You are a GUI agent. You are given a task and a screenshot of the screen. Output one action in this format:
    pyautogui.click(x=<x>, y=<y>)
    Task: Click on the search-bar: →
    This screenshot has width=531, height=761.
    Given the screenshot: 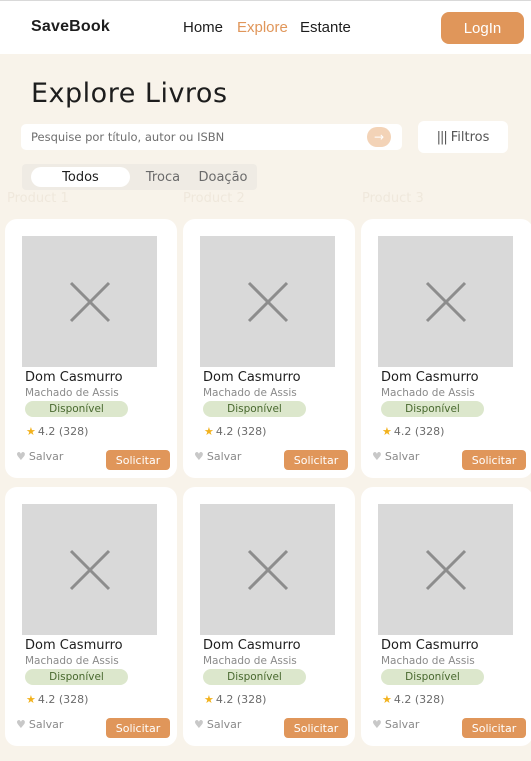 What is the action you would take?
    pyautogui.click(x=211, y=137)
    